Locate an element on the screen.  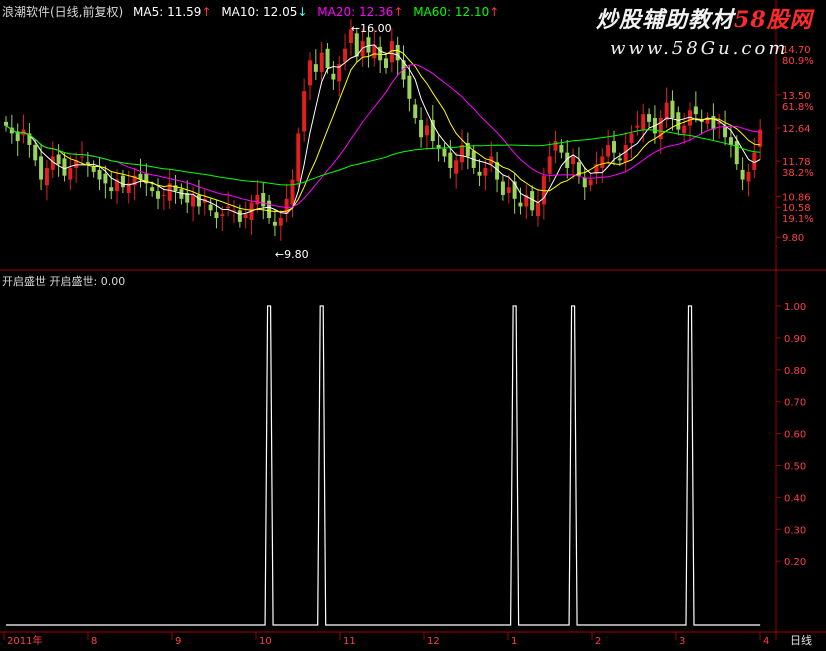
indicator-tick-label: 0.30 is located at coordinates (795, 530).